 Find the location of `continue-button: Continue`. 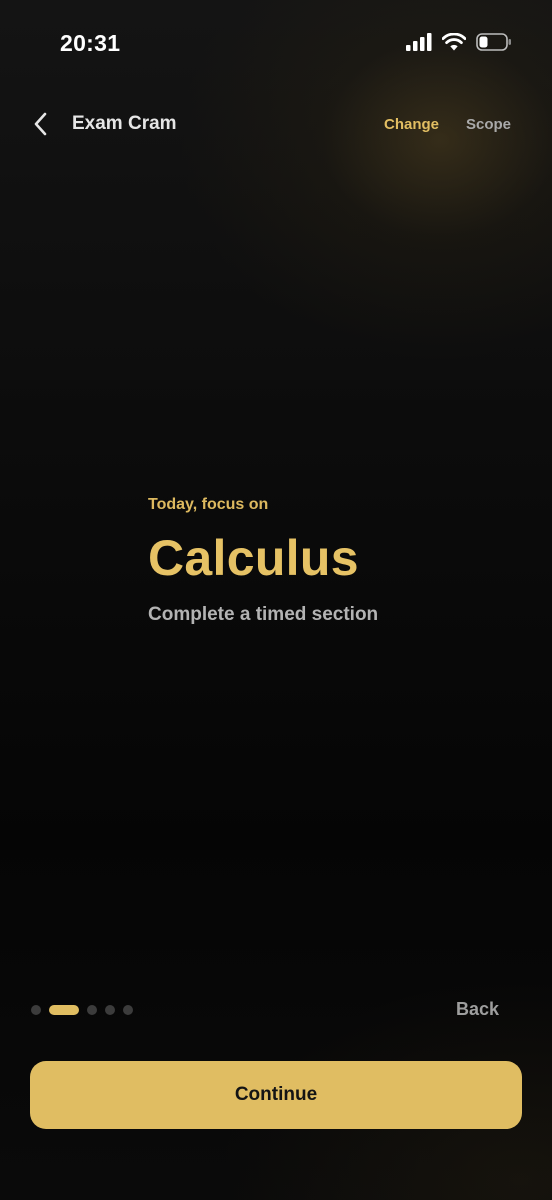

continue-button: Continue is located at coordinates (276, 1095).